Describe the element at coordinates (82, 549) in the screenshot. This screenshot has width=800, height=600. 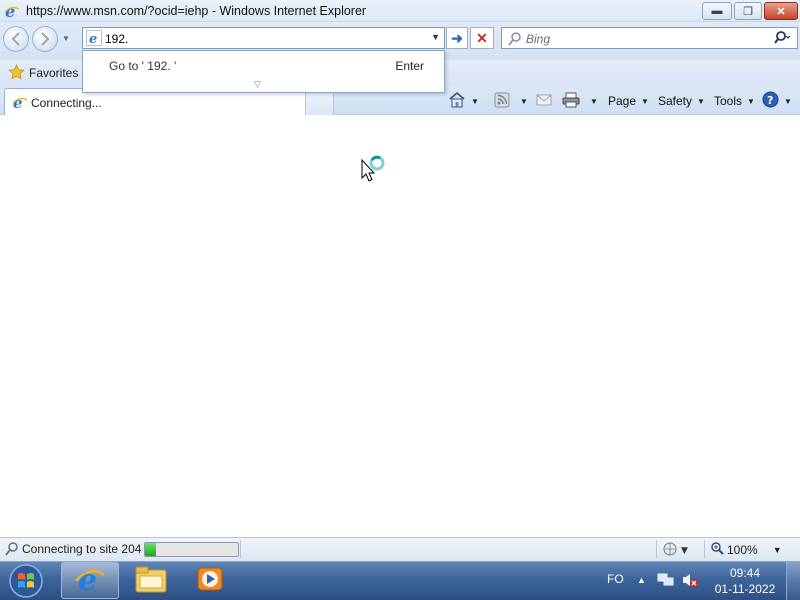
I see `status-text: Connecting to site 204` at that location.